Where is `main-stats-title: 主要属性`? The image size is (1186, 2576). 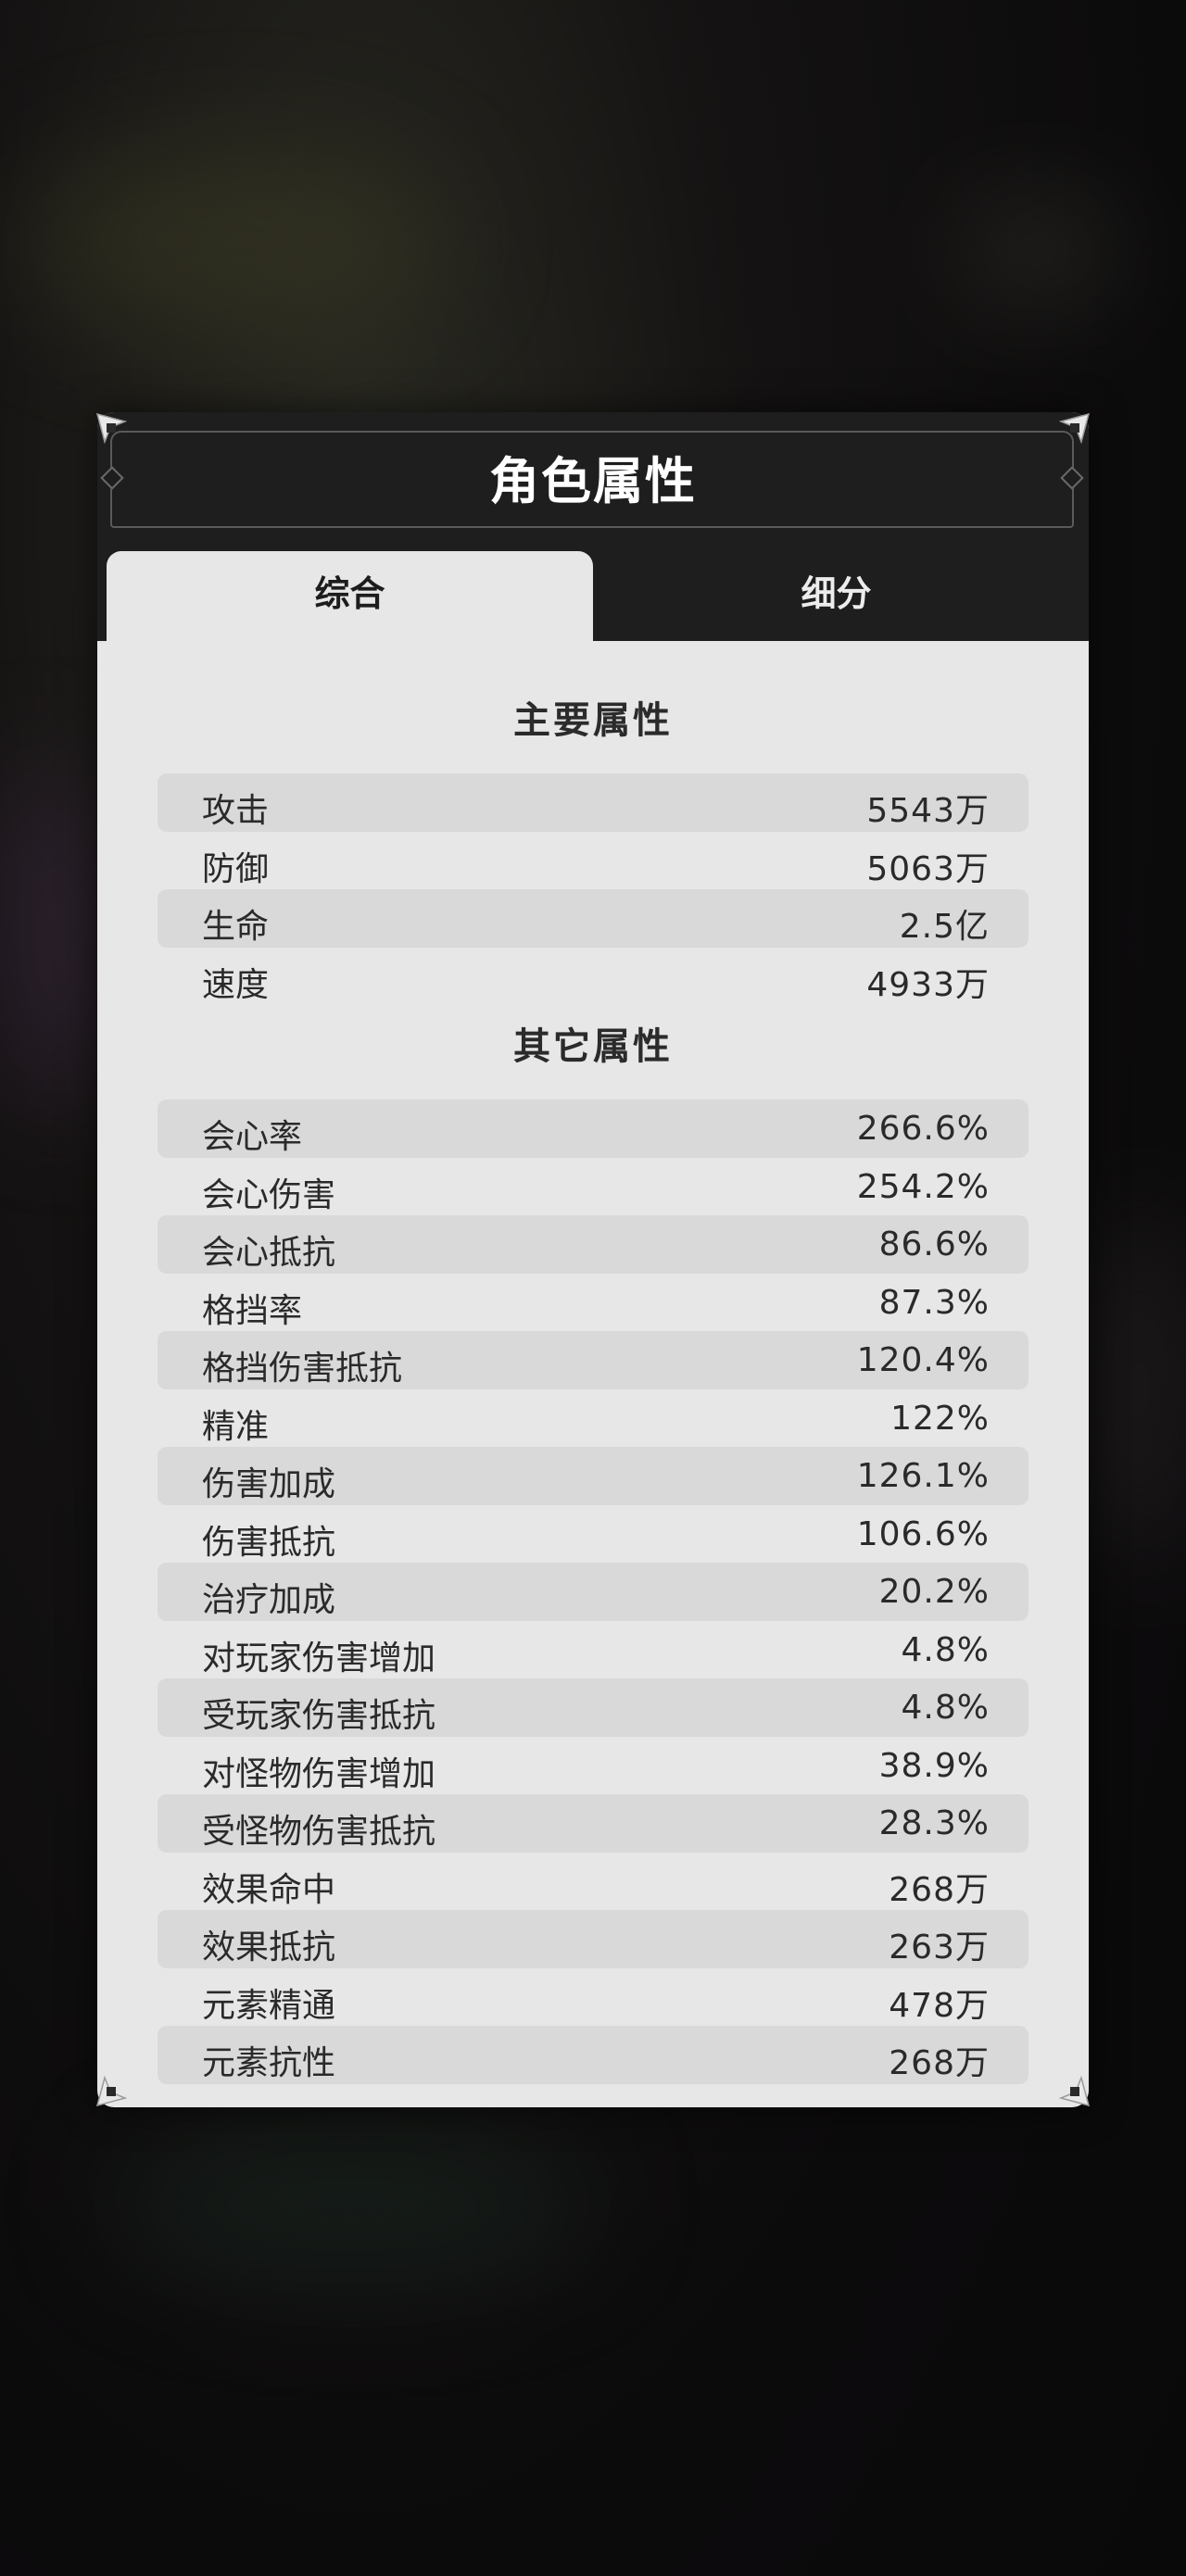 main-stats-title: 主要属性 is located at coordinates (593, 720).